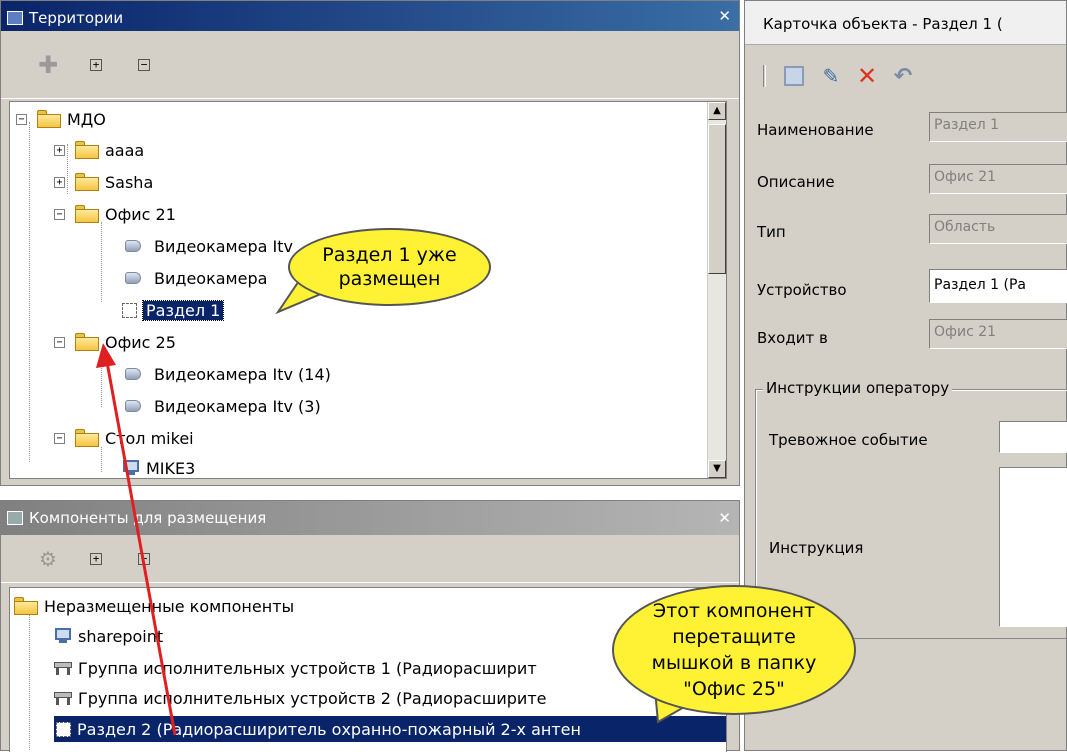 The image size is (1067, 752). I want to click on edit-icon: ✎, so click(831, 76).